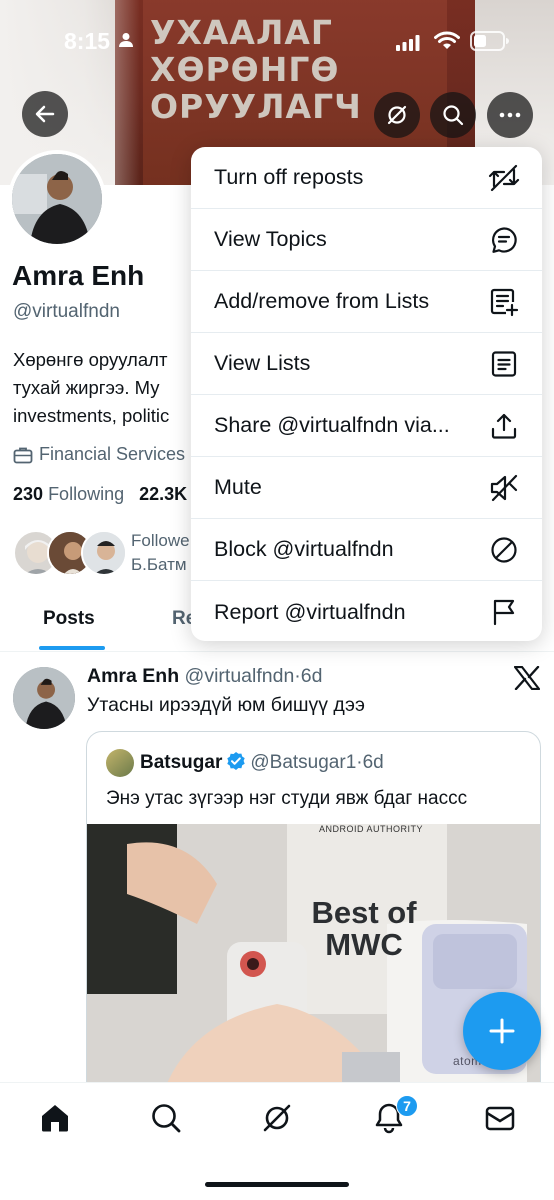 The width and height of the screenshot is (554, 1200). What do you see at coordinates (112, 454) in the screenshot?
I see `category-label: Financial Services` at bounding box center [112, 454].